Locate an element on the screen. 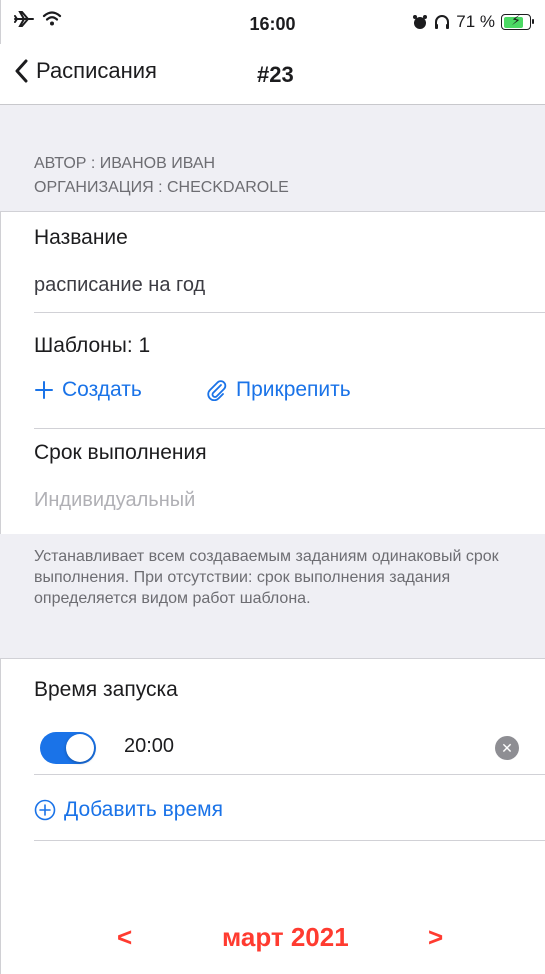 The image size is (545, 974). plus-icon is located at coordinates (44, 390).